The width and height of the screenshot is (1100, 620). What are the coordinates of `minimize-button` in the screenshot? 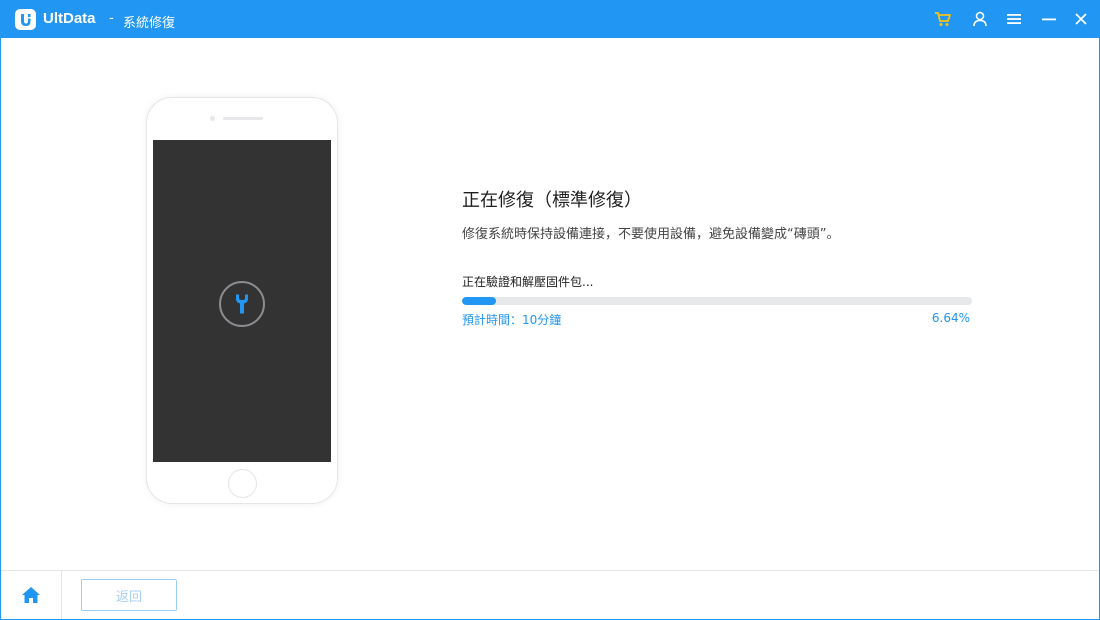 It's located at (1049, 19).